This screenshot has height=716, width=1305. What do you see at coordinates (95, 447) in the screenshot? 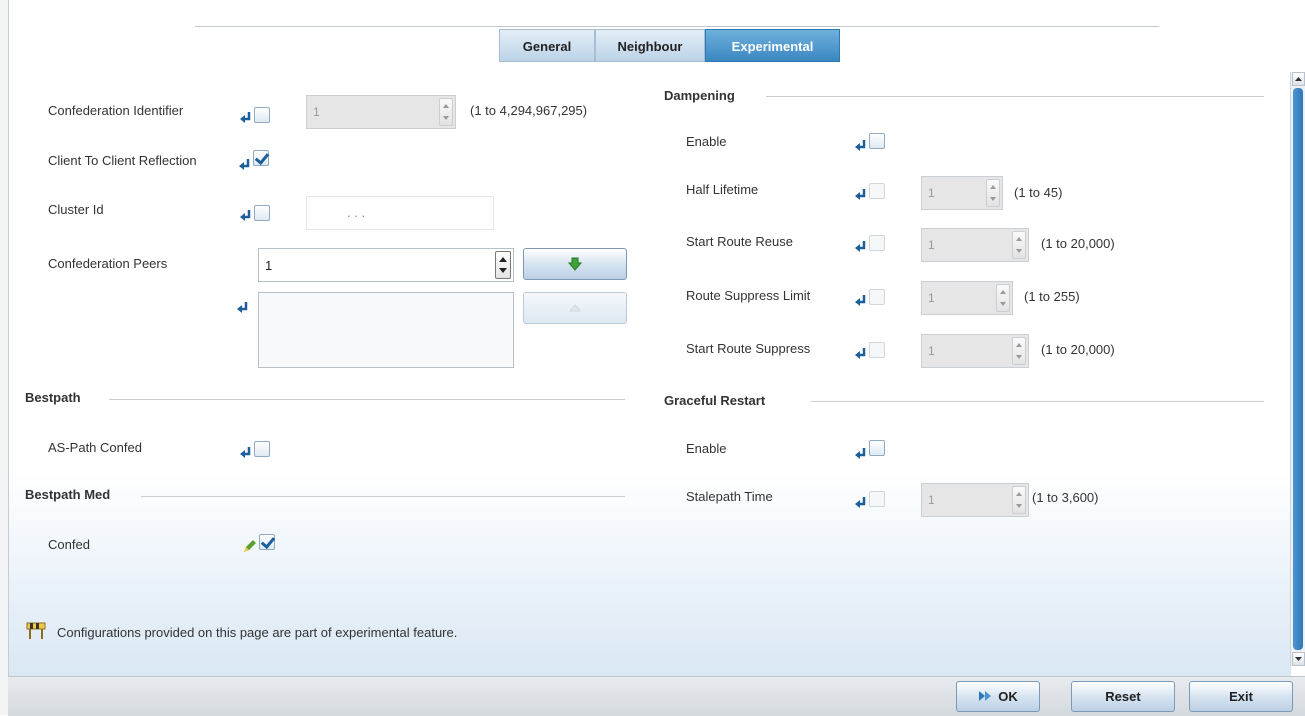
I see `as-path-confed-label: AS-Path Confed` at bounding box center [95, 447].